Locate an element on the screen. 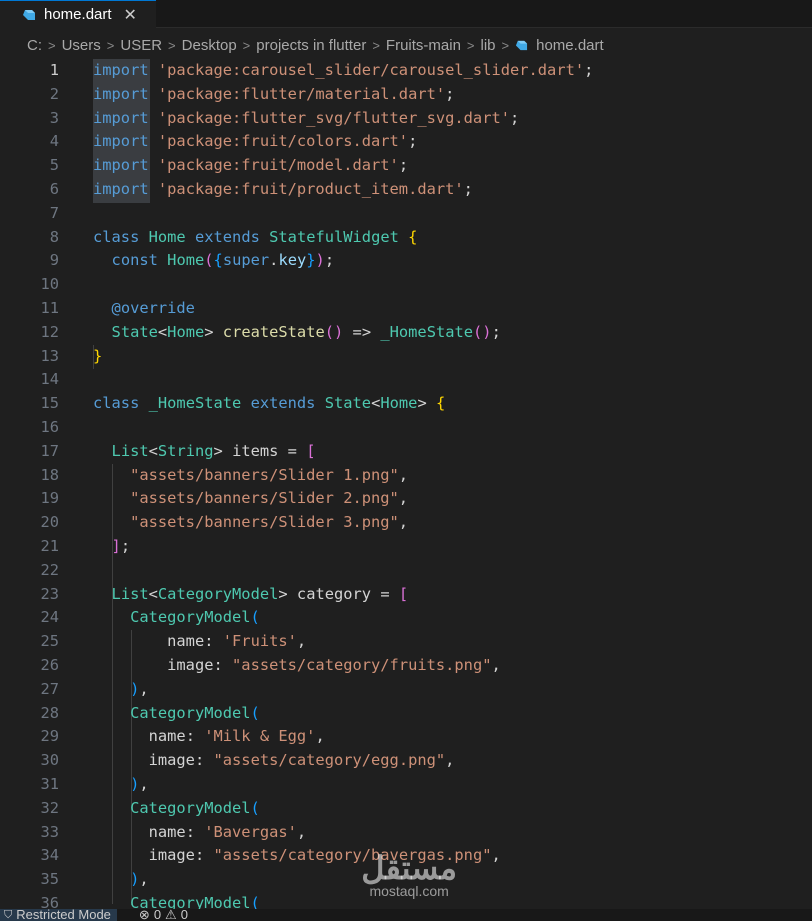 The width and height of the screenshot is (812, 921). code-token: image is located at coordinates (171, 855).